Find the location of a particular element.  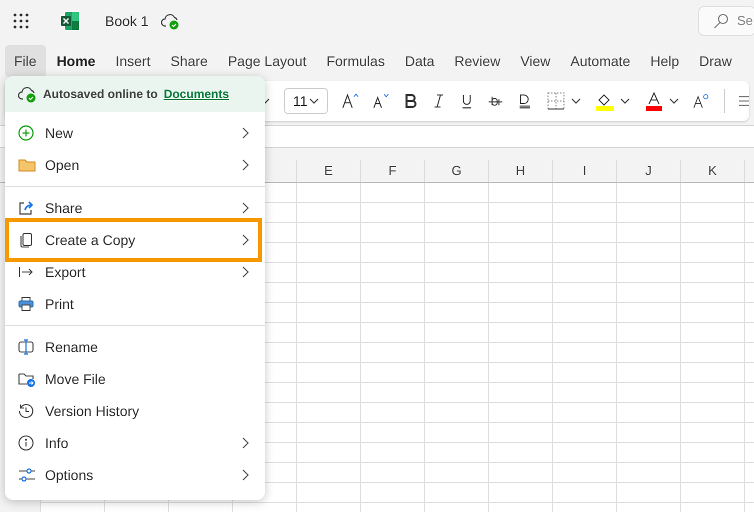

ribbon-tab: Share is located at coordinates (189, 61).